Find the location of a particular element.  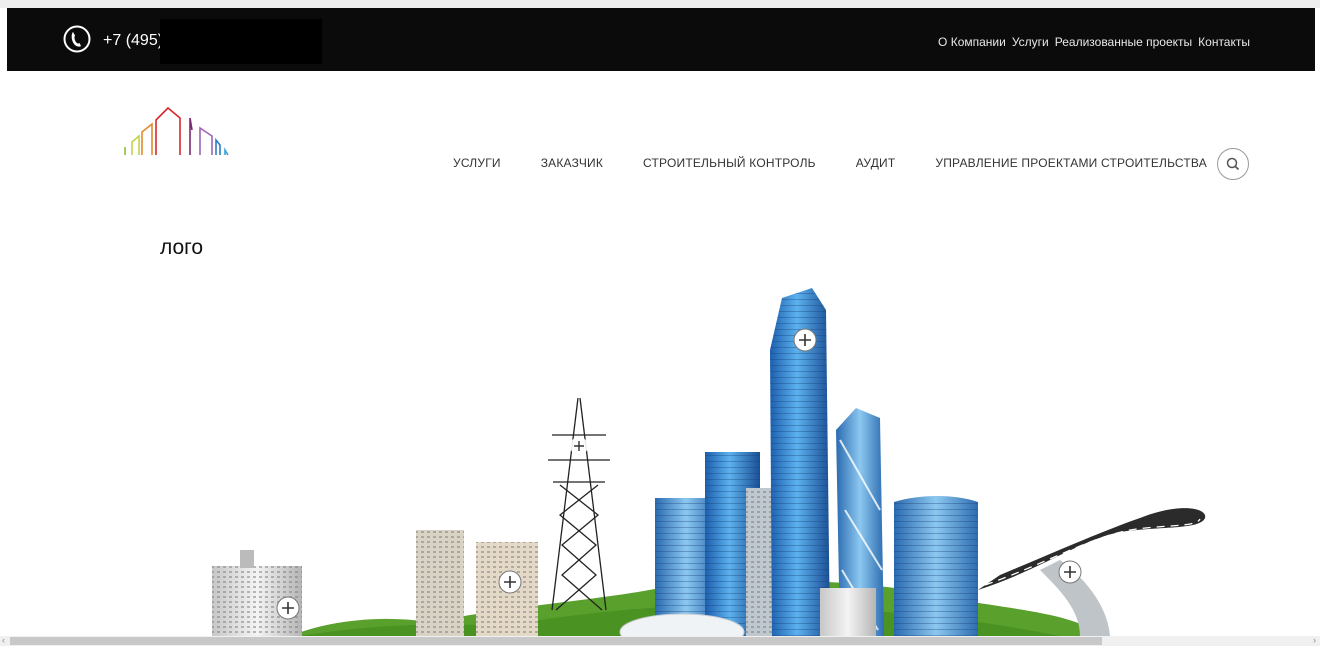

logo-caption: лого is located at coordinates (182, 247).